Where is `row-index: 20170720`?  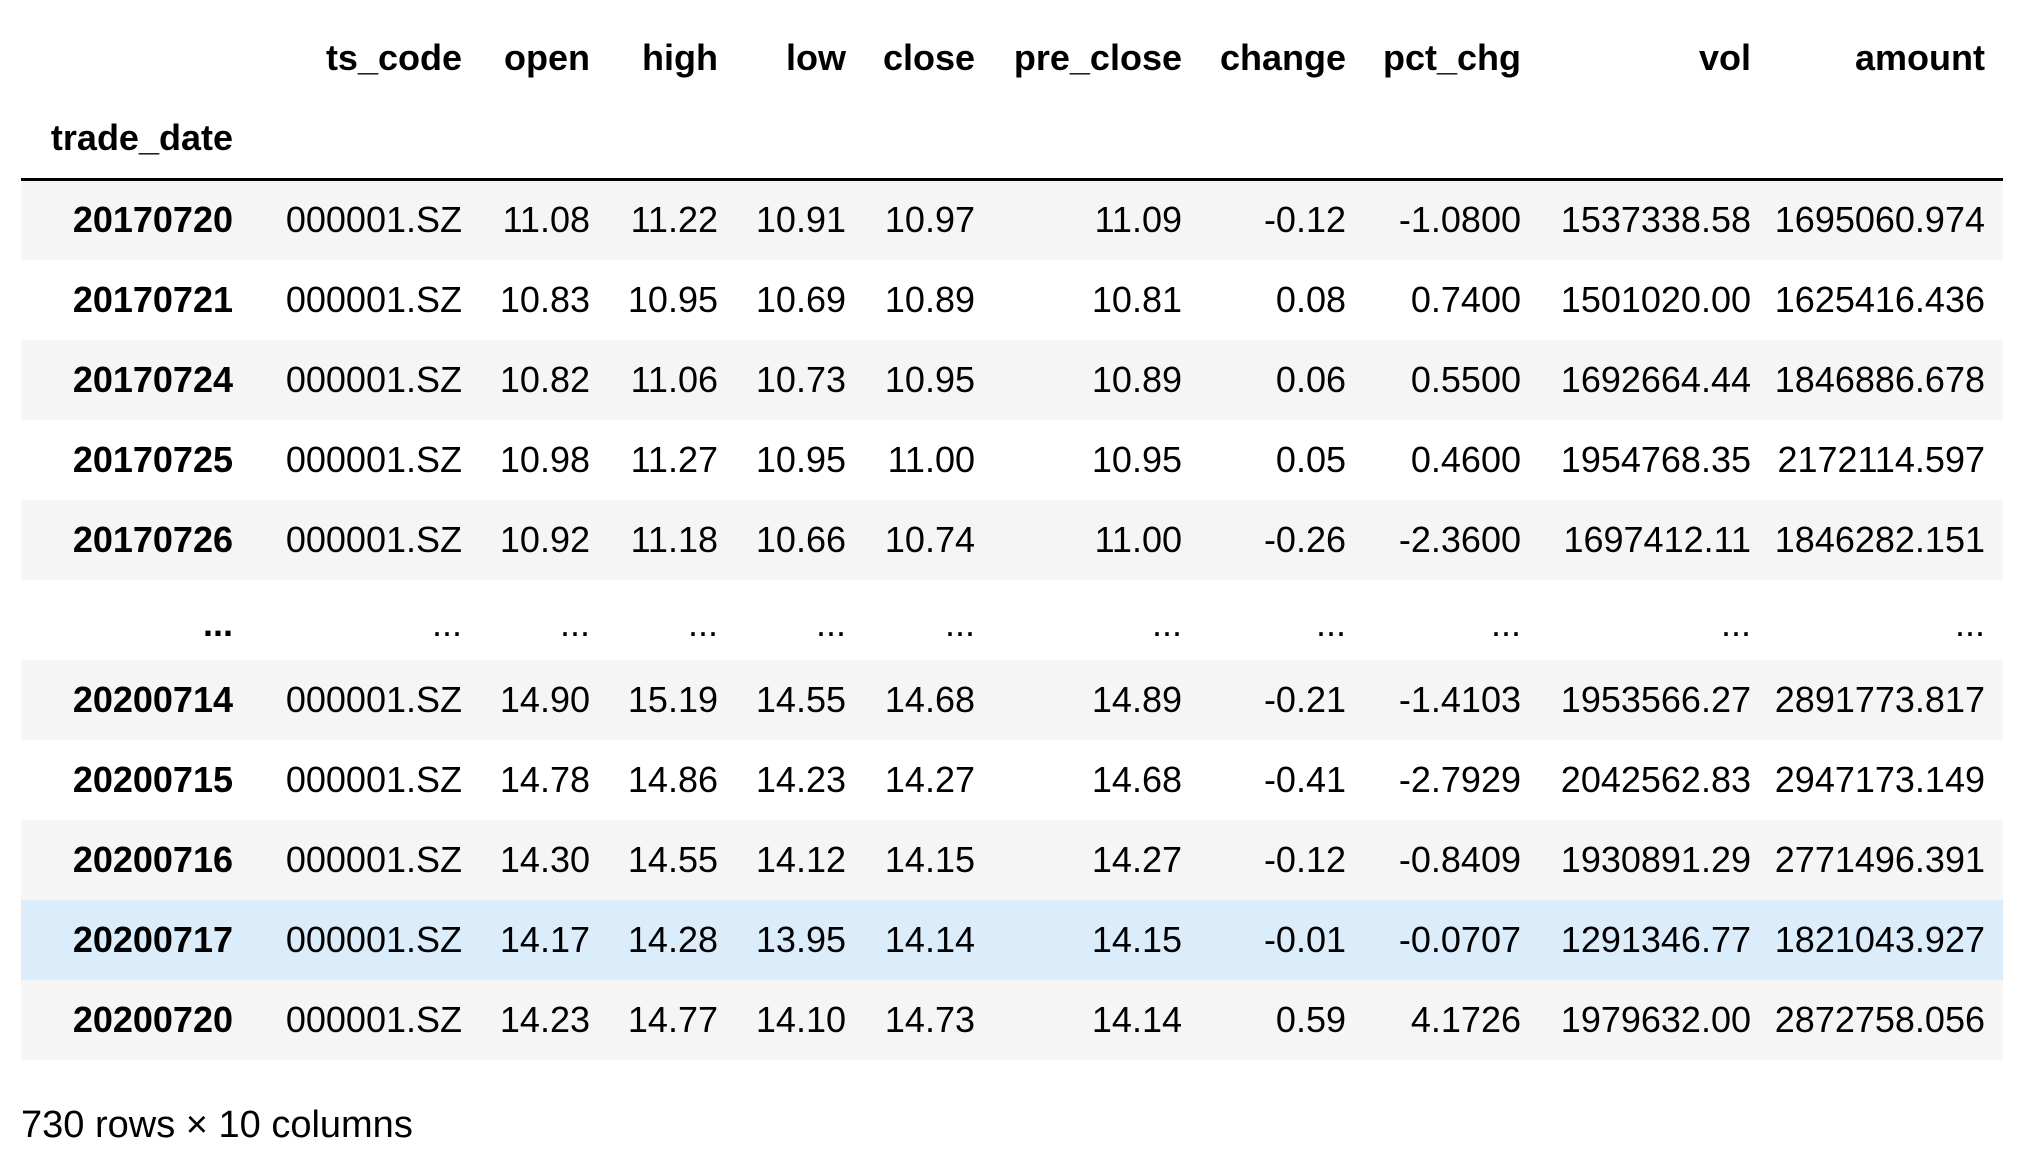 row-index: 20170720 is located at coordinates (152, 220).